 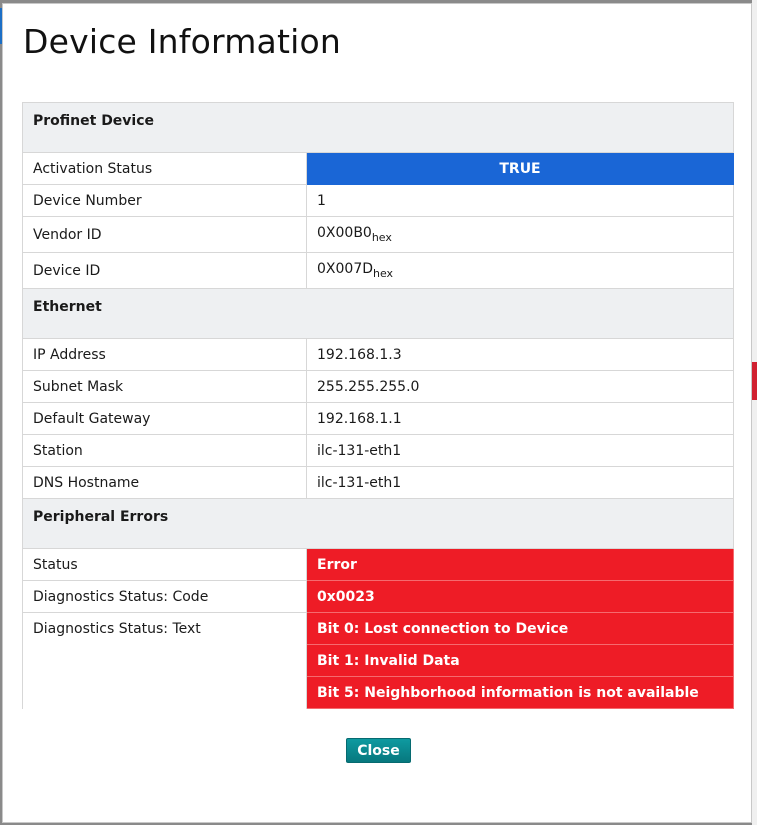 What do you see at coordinates (754, 381) in the screenshot?
I see `background-error-marker` at bounding box center [754, 381].